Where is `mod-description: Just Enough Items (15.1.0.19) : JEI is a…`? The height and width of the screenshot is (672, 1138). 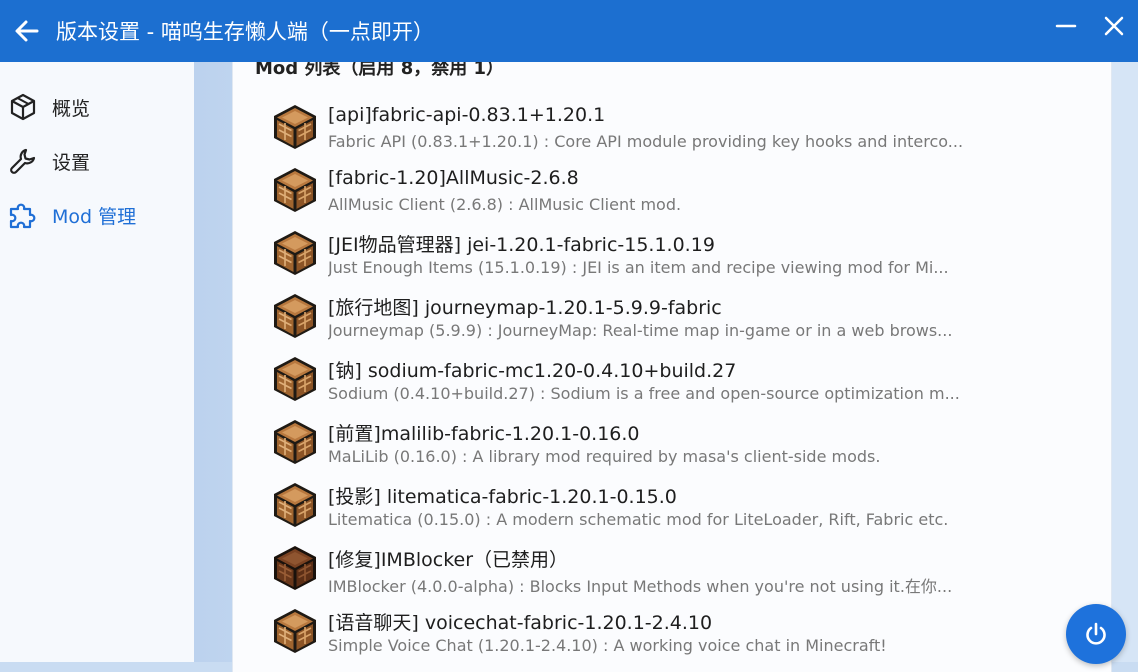 mod-description: Just Enough Items (15.1.0.19) : JEI is a… is located at coordinates (638, 267).